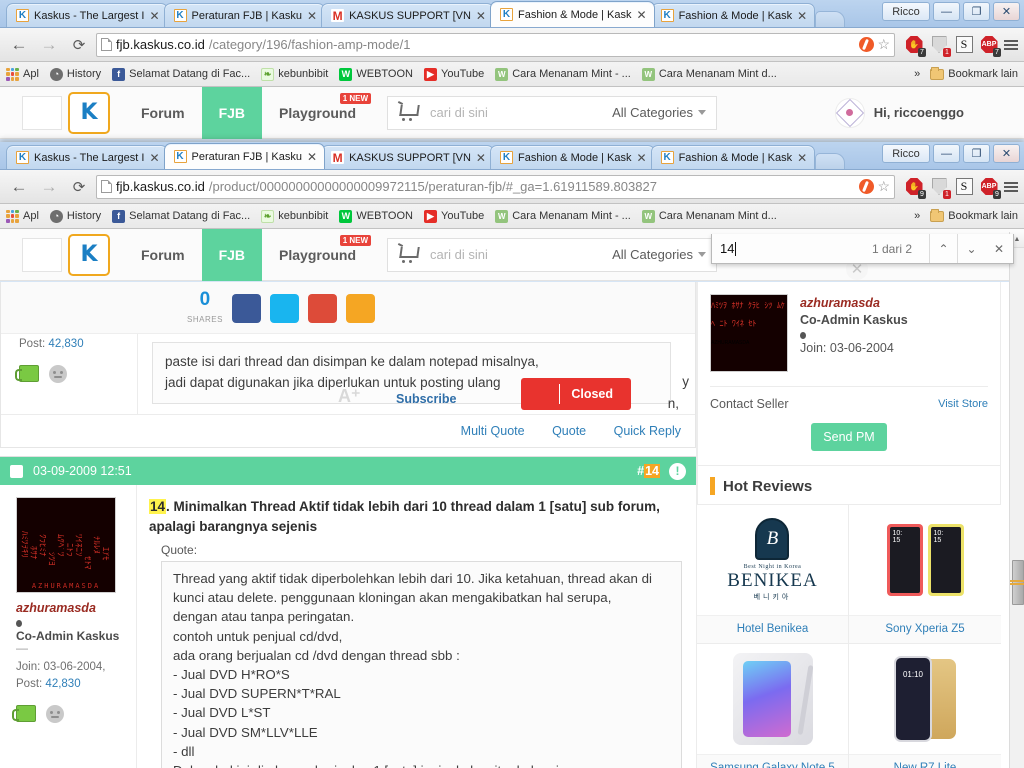 This screenshot has width=1024, height=768. I want to click on googleplus-share-button, so click(322, 308).